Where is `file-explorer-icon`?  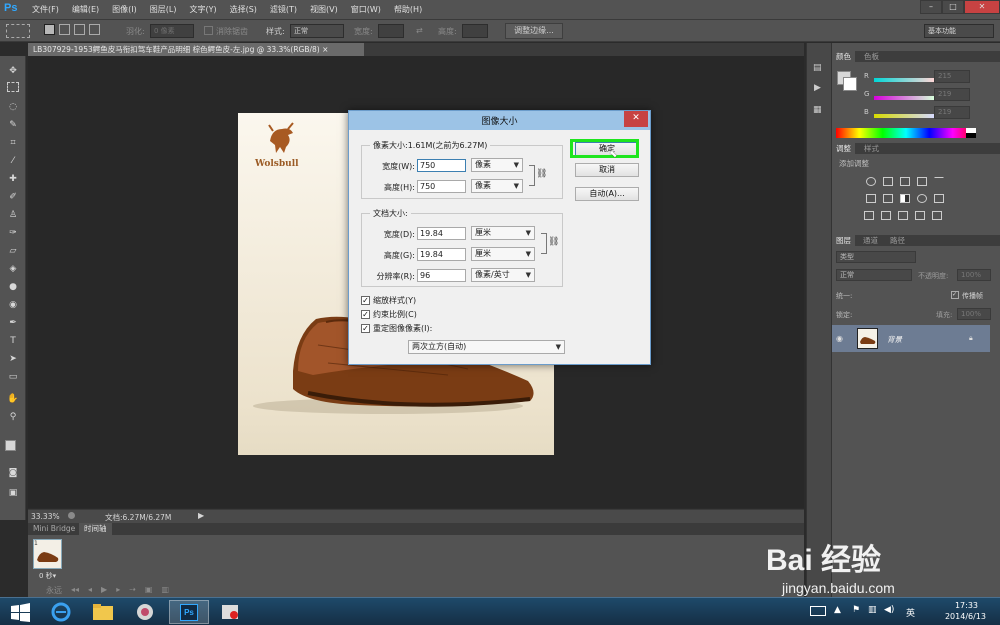 file-explorer-icon is located at coordinates (103, 612).